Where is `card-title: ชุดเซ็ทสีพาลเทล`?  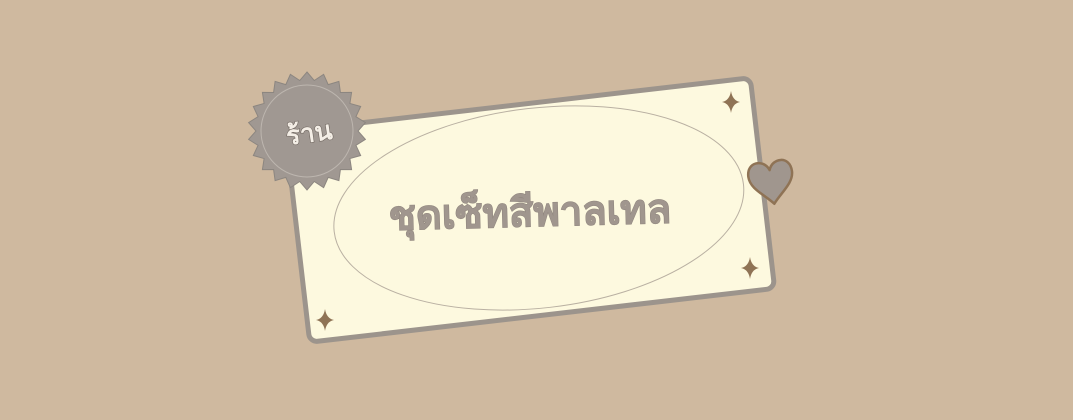
card-title: ชุดเซ็ทสีพาลเทล is located at coordinates (530, 212).